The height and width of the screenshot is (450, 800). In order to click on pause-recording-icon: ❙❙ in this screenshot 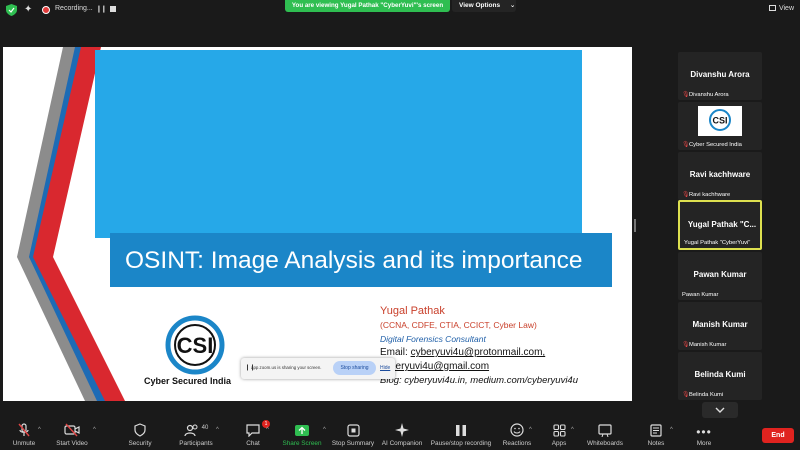, I will do `click(101, 9)`.